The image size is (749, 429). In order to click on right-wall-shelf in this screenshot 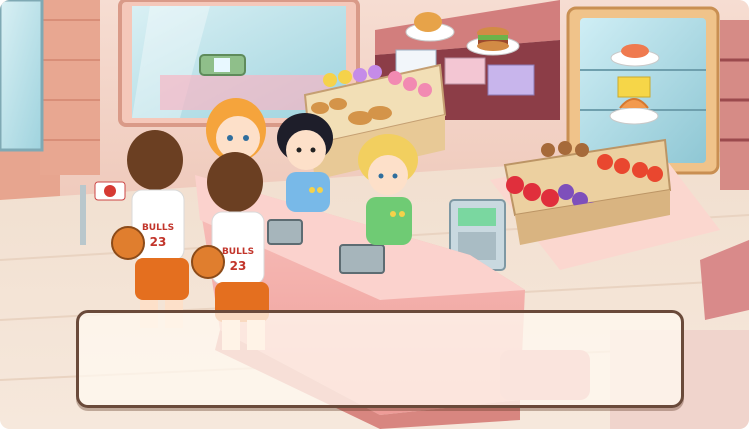, I will do `click(734, 105)`.